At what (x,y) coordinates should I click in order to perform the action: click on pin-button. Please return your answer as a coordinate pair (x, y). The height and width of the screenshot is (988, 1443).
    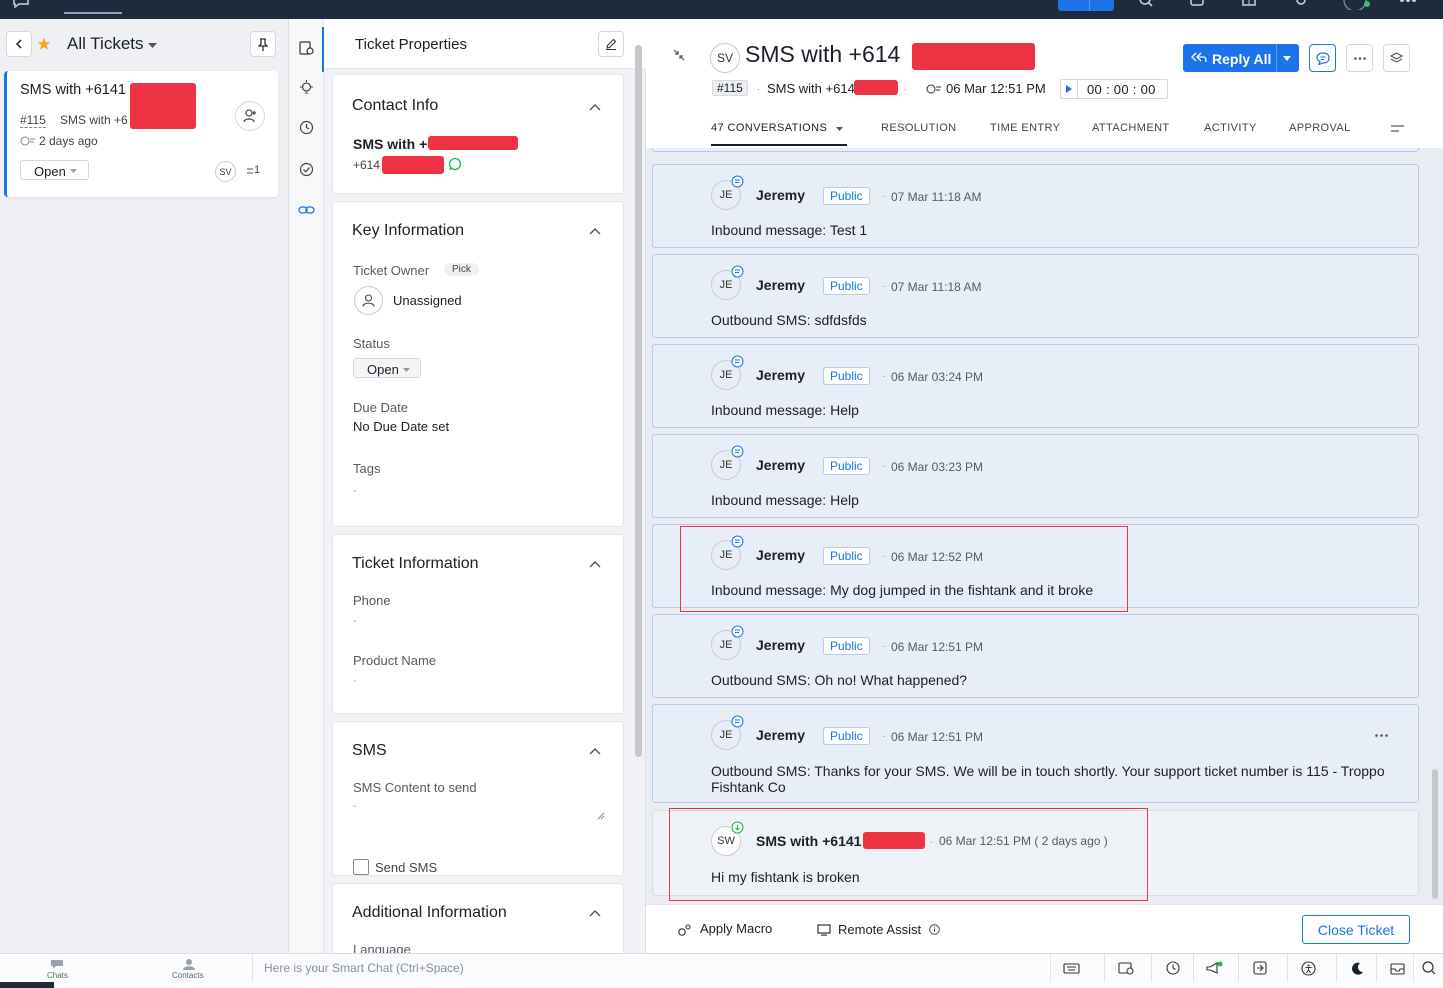
    Looking at the image, I should click on (263, 44).